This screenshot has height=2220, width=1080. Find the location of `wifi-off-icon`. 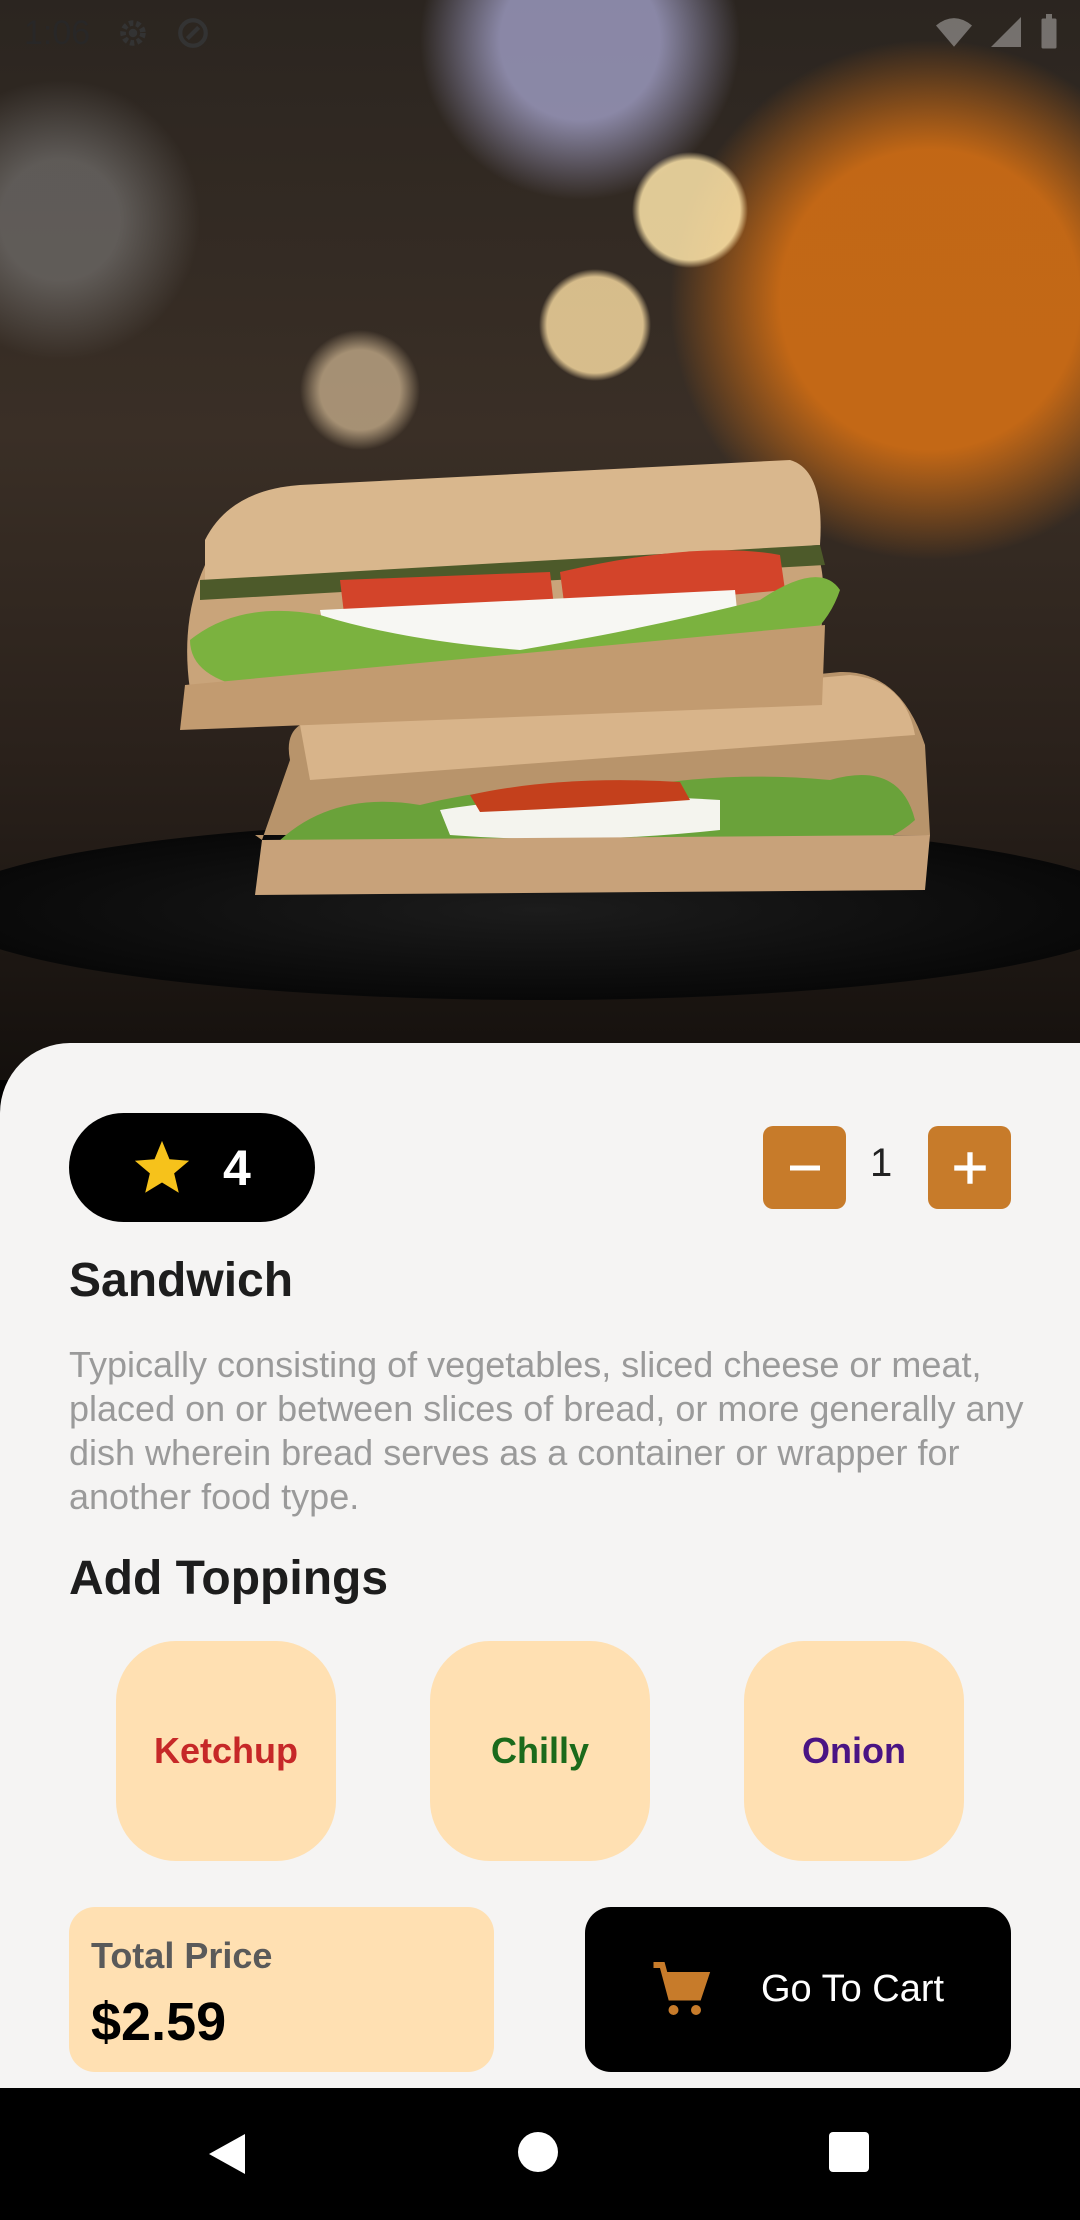

wifi-off-icon is located at coordinates (954, 32).